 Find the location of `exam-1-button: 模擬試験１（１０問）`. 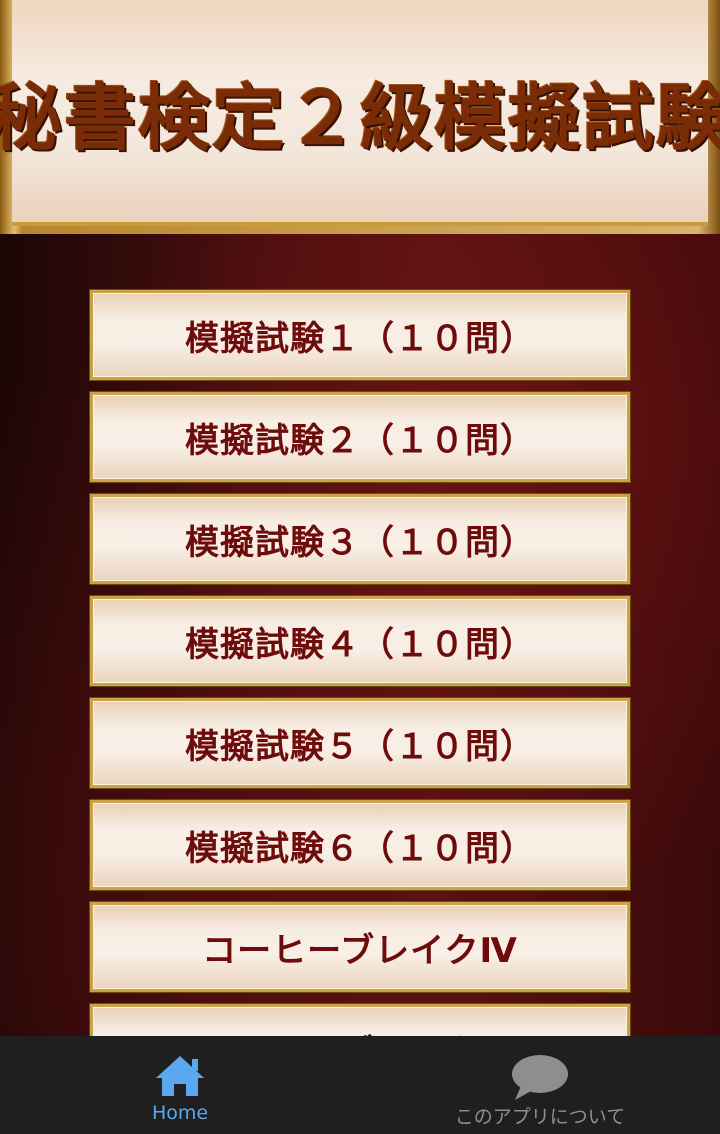

exam-1-button: 模擬試験１（１０問） is located at coordinates (360, 335).